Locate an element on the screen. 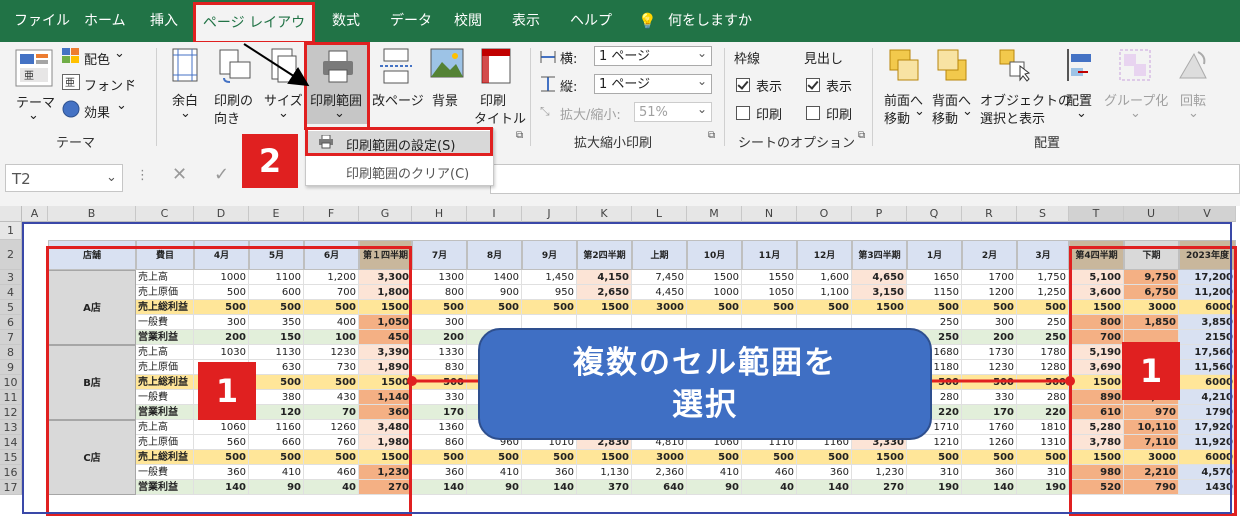 This screenshot has height=528, width=1240. instruction-callout: 複数のセル範囲を 選択 is located at coordinates (705, 384).